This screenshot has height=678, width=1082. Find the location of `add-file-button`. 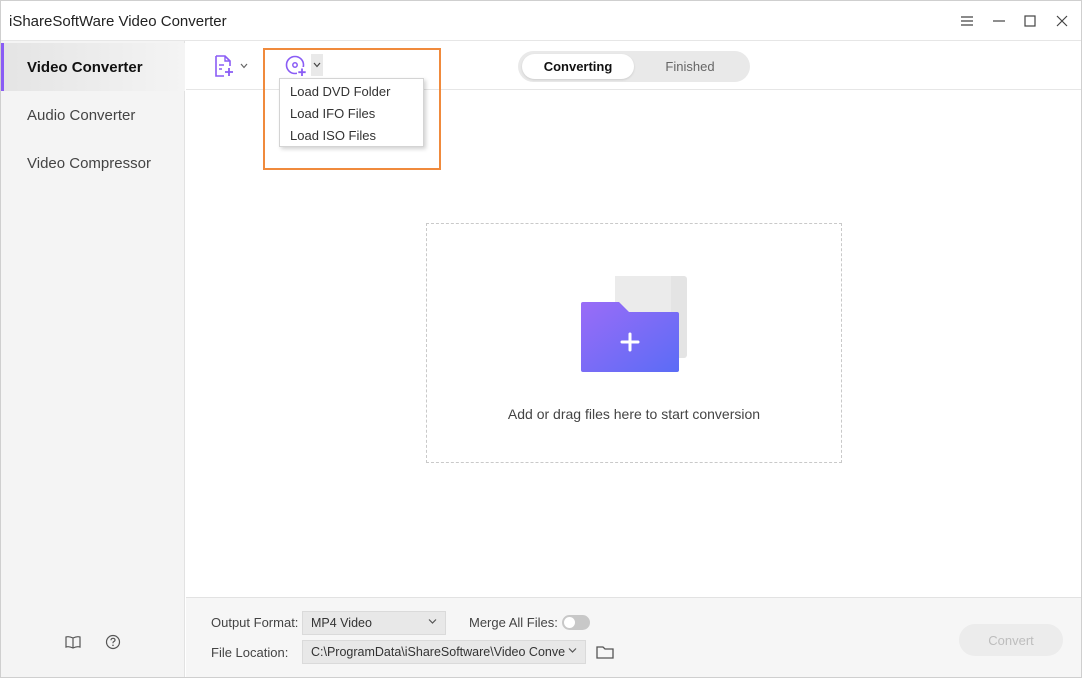

add-file-button is located at coordinates (231, 66).